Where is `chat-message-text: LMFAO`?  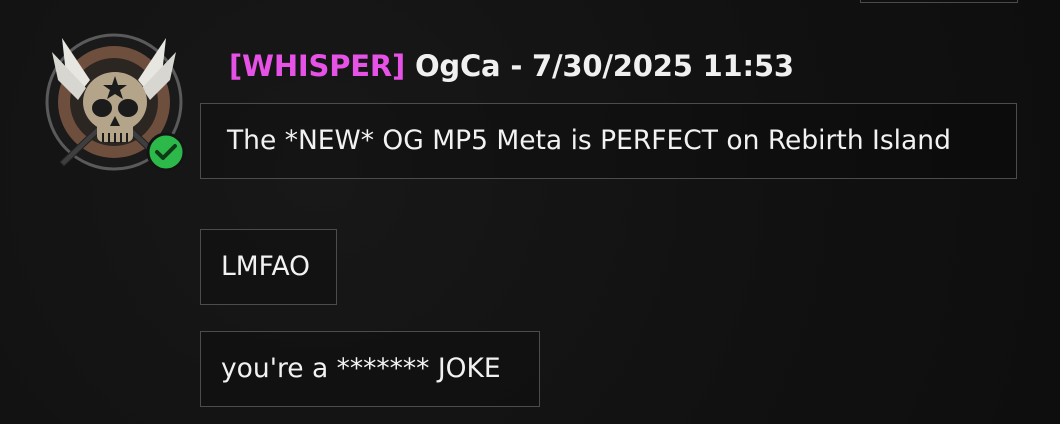
chat-message-text: LMFAO is located at coordinates (265, 266).